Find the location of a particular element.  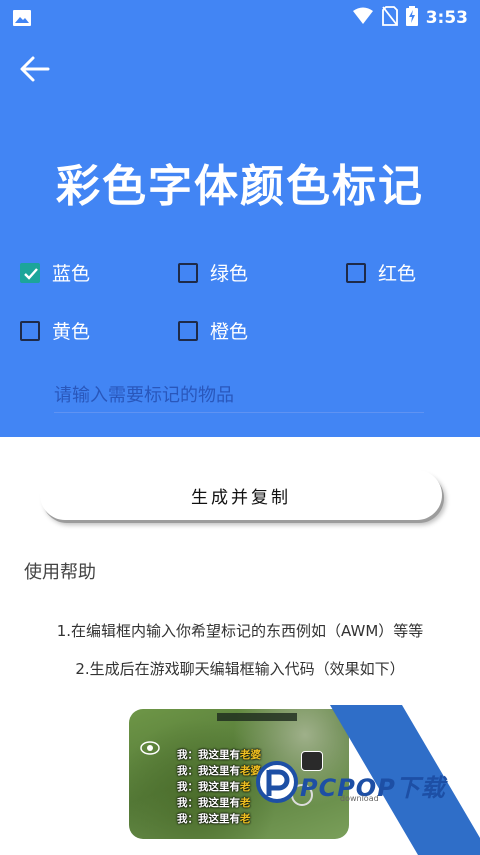

item-input is located at coordinates (239, 395).